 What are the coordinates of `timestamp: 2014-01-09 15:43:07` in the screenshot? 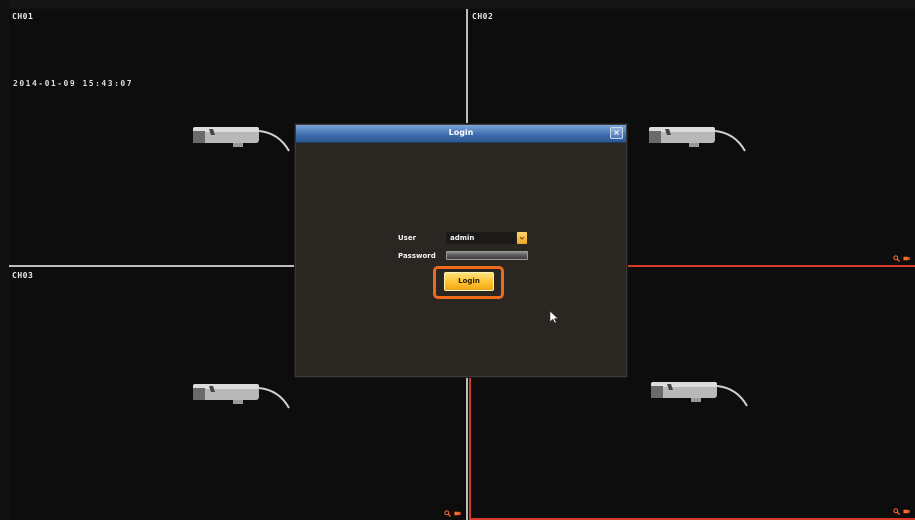 It's located at (73, 83).